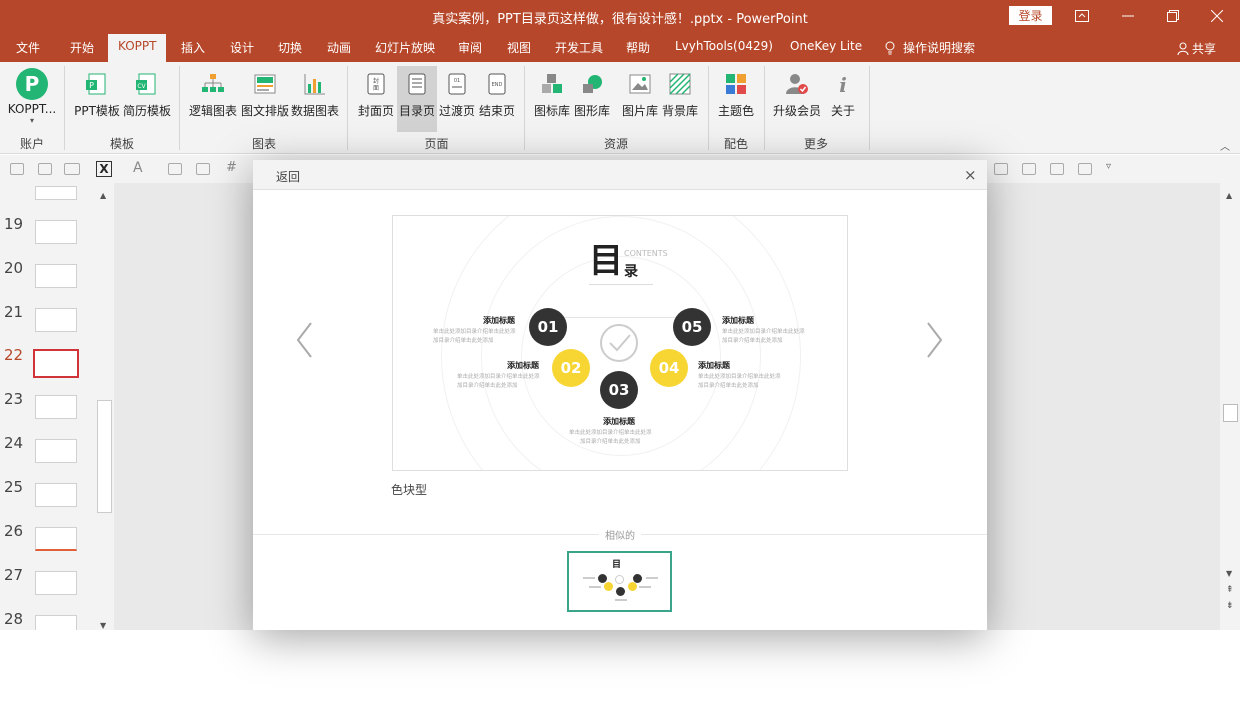 This screenshot has width=1240, height=706. What do you see at coordinates (175, 169) in the screenshot?
I see `toolbar-eyedropper-icon` at bounding box center [175, 169].